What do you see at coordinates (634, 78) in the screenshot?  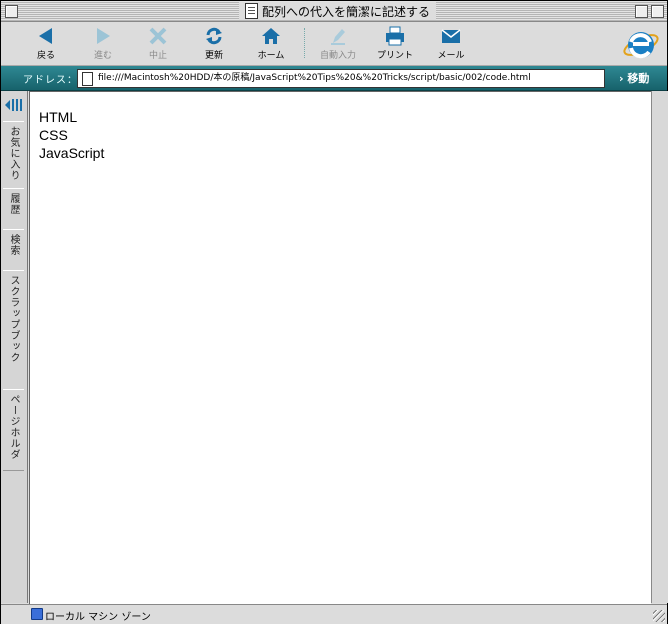 I see `go-button: › 移動` at bounding box center [634, 78].